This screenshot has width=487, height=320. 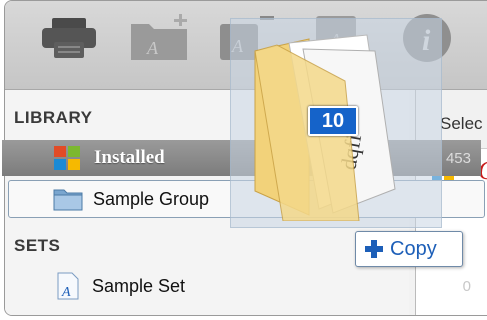 I want to click on sidebar-item-label: Sample Set, so click(x=139, y=285).